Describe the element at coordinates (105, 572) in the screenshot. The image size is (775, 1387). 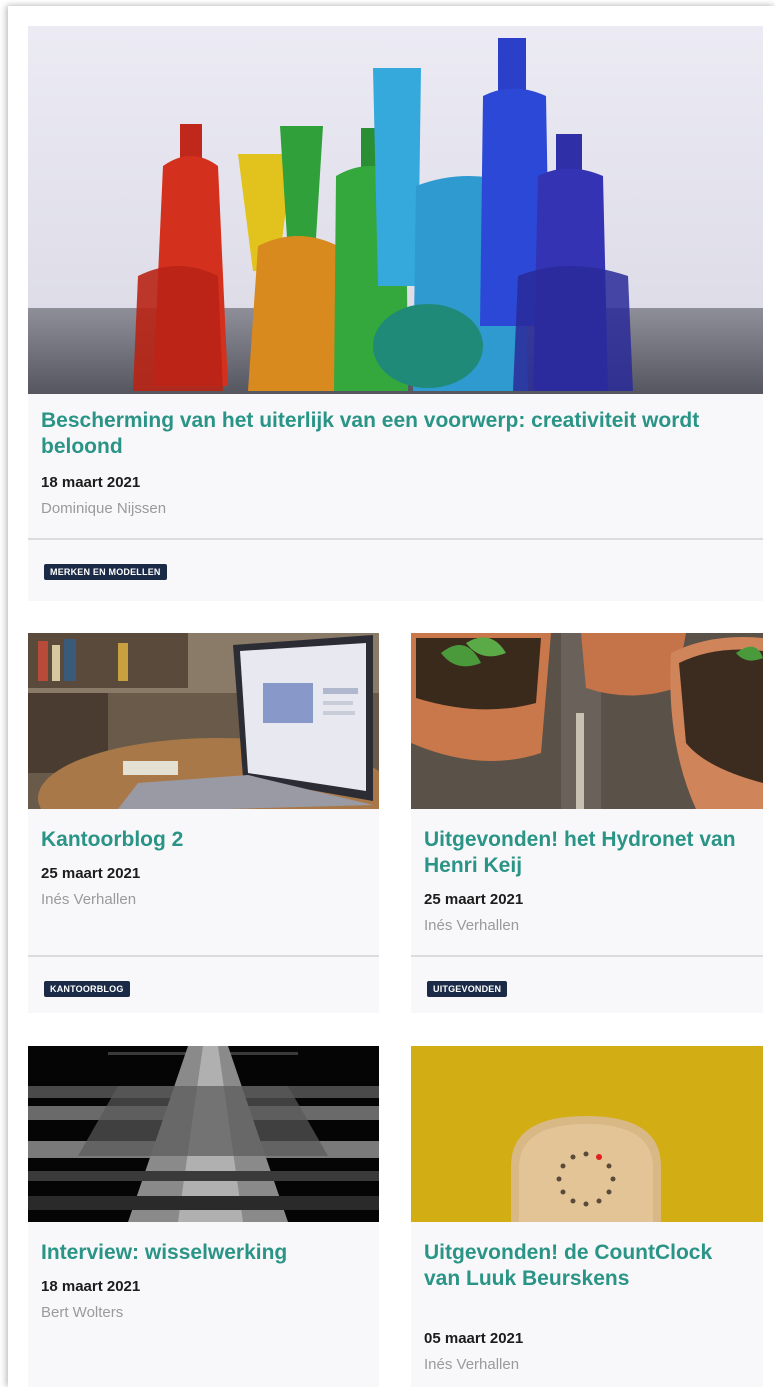
I see `category-tag: MERKEN EN MODELLEN` at that location.